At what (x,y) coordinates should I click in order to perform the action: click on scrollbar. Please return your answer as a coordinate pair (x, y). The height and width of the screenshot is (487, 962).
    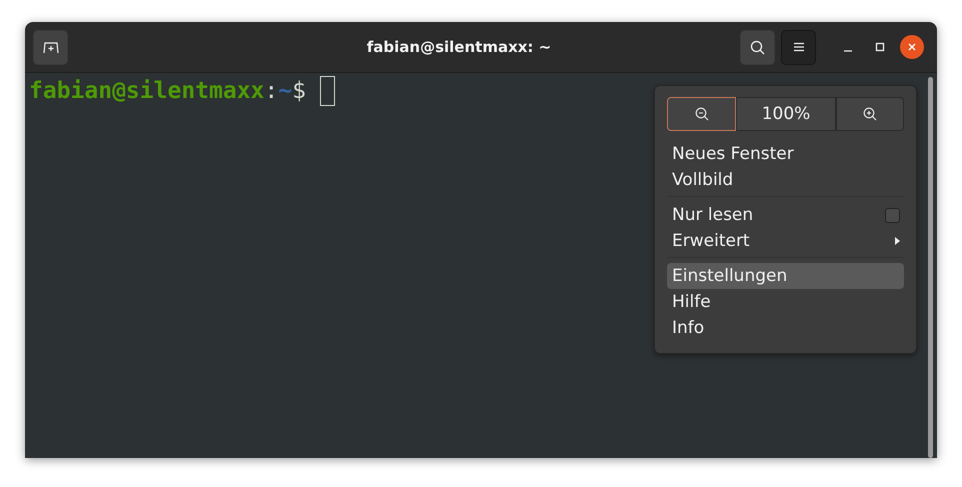
    Looking at the image, I should click on (930, 267).